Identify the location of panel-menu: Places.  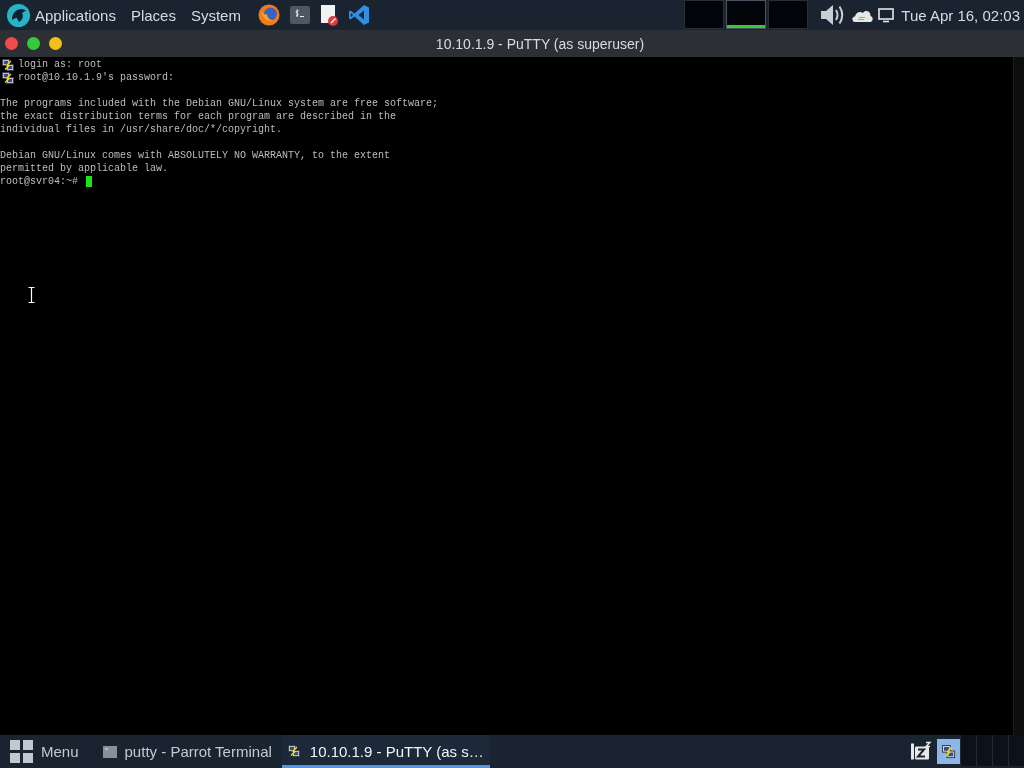
(153, 15).